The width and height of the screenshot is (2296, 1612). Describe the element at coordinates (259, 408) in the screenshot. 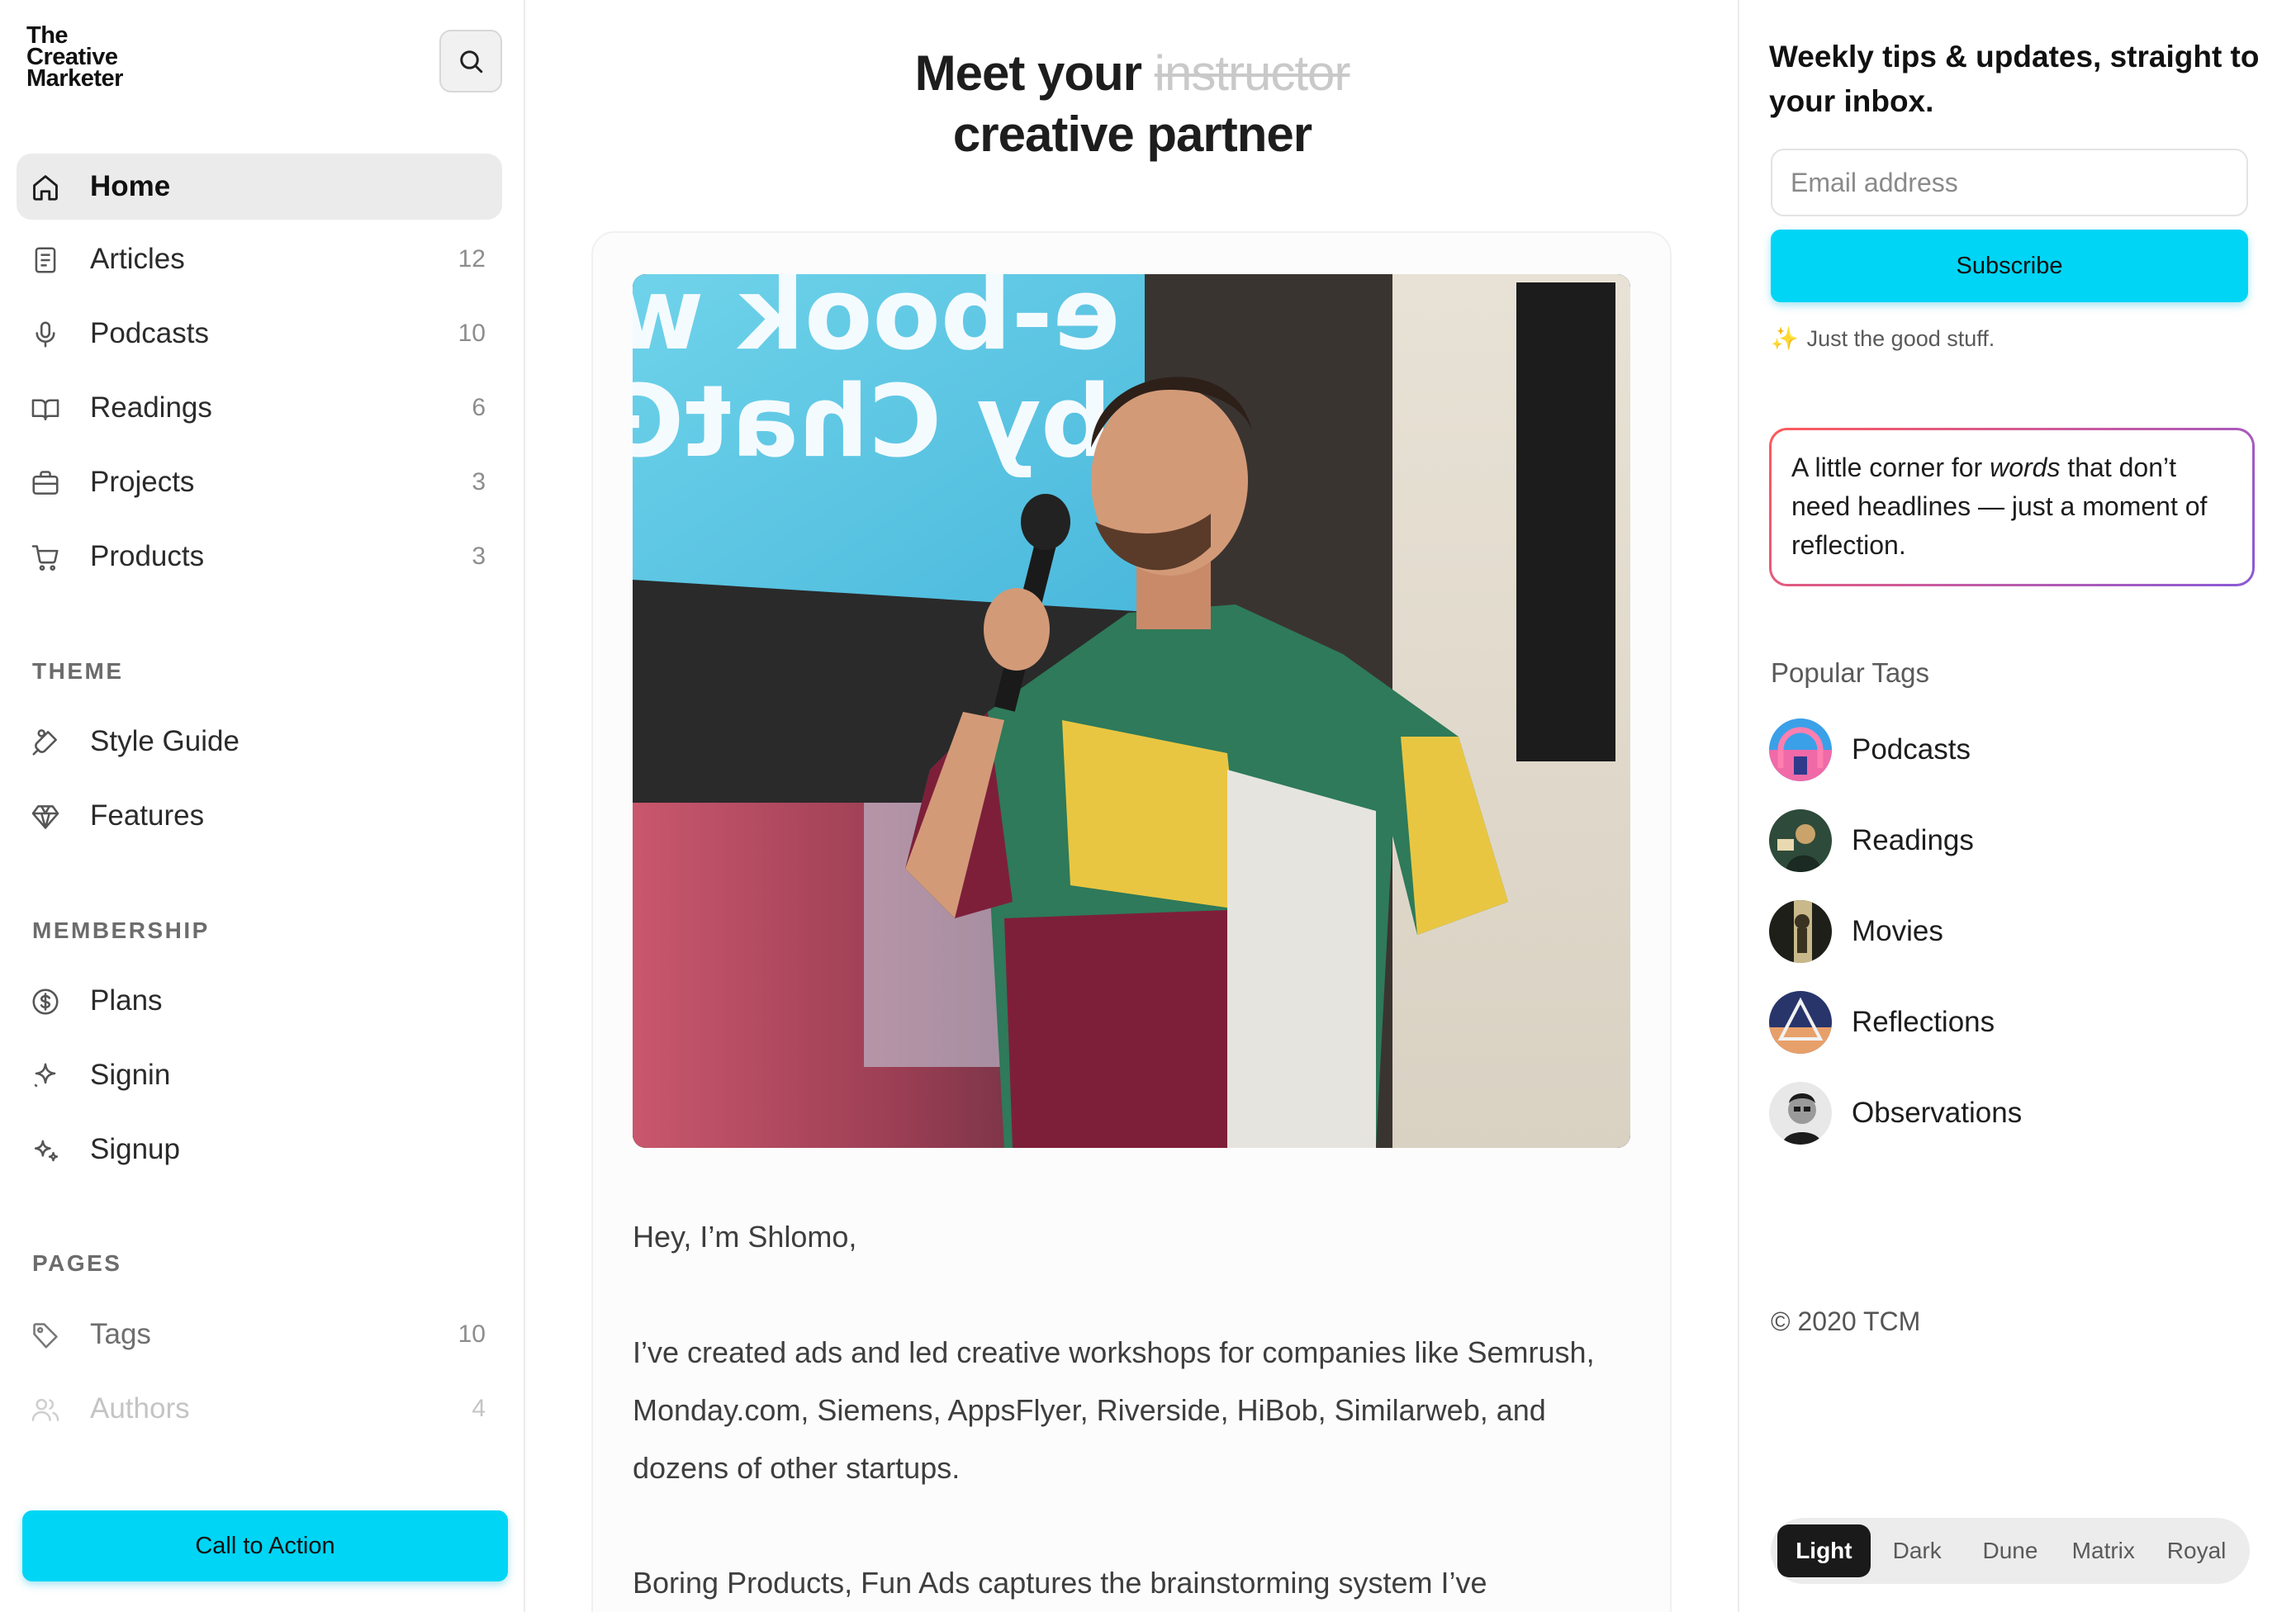

I see `nav-item-readings: Readings 6` at that location.